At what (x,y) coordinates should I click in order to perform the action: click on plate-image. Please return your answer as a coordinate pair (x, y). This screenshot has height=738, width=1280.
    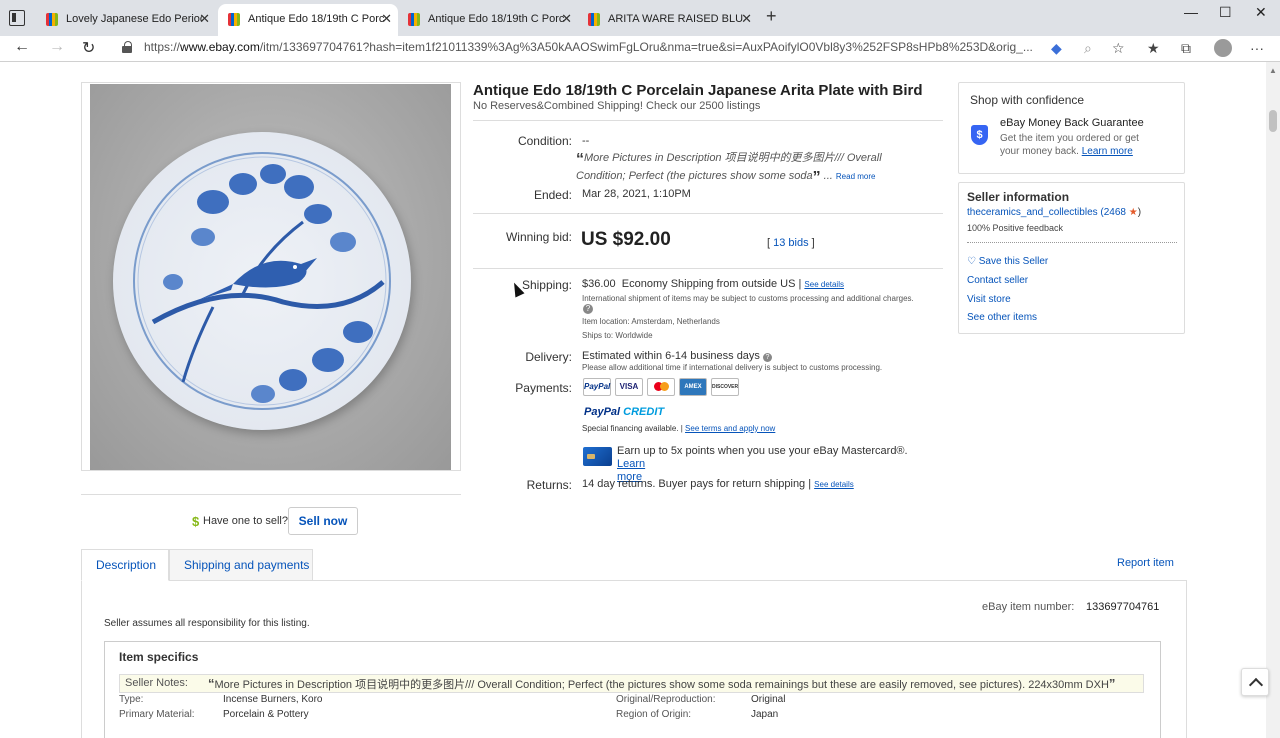
    Looking at the image, I should click on (262, 281).